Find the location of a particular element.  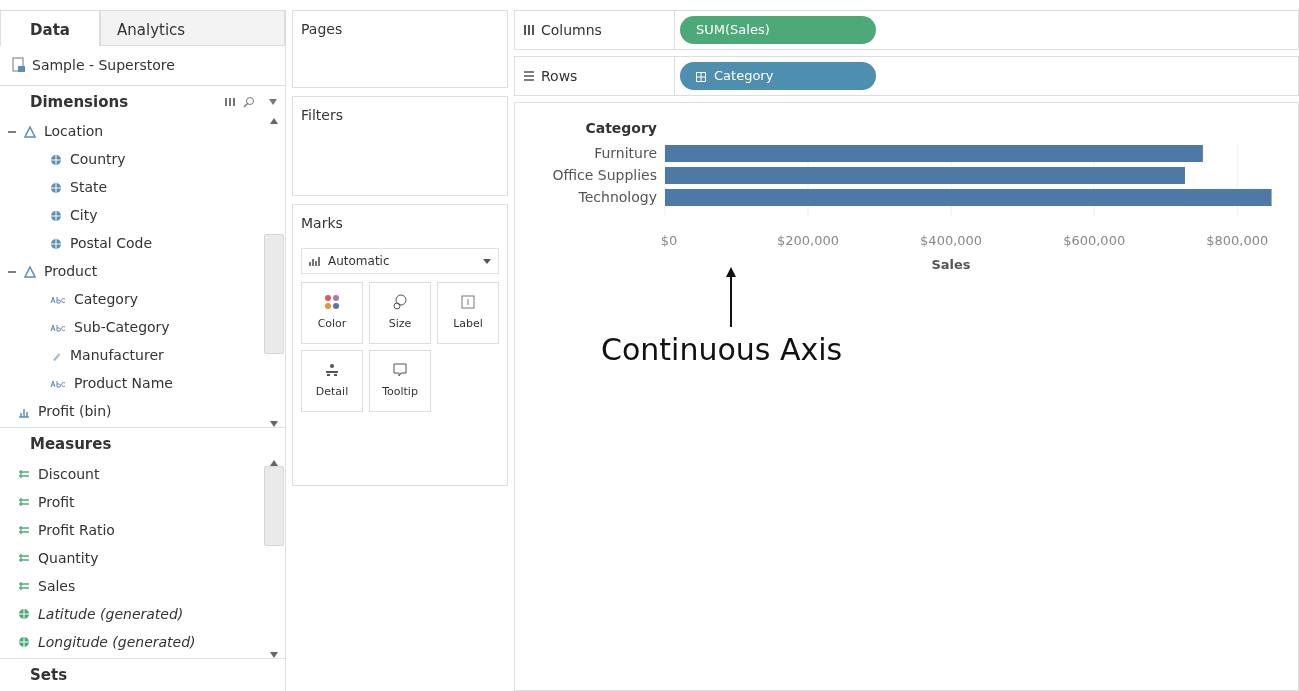

field-item: Manufacturer is located at coordinates (117, 356).